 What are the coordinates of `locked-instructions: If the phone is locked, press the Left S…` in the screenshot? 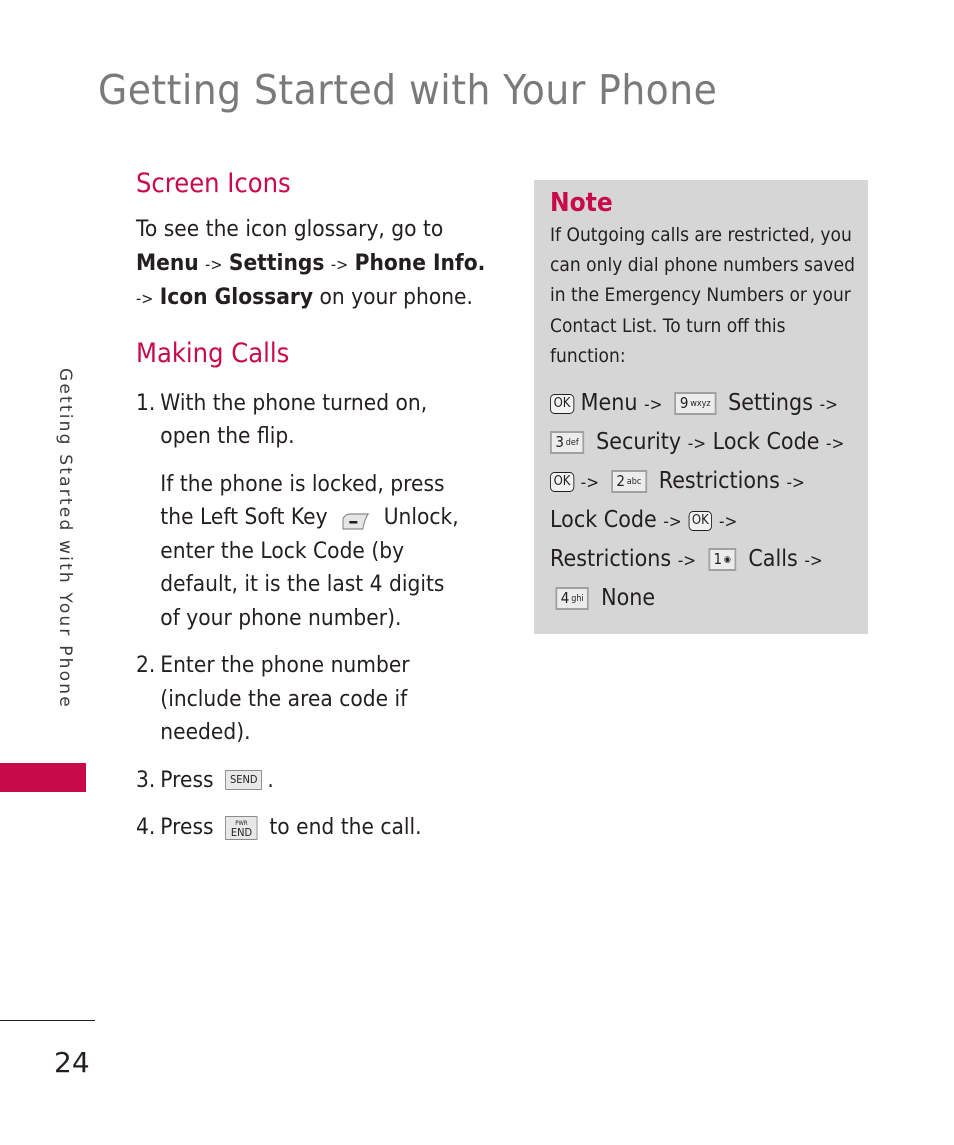 It's located at (310, 552).